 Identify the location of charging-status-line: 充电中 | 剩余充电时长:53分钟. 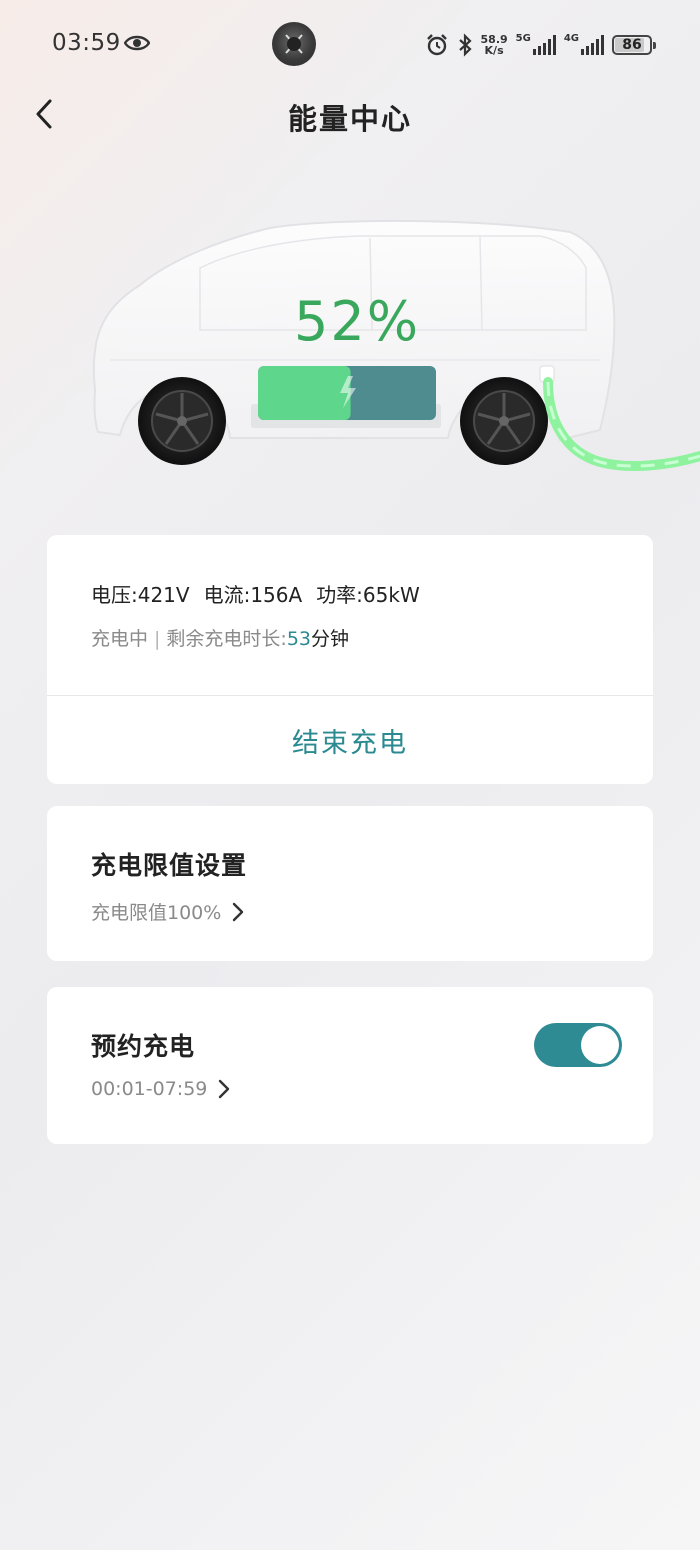
(220, 637).